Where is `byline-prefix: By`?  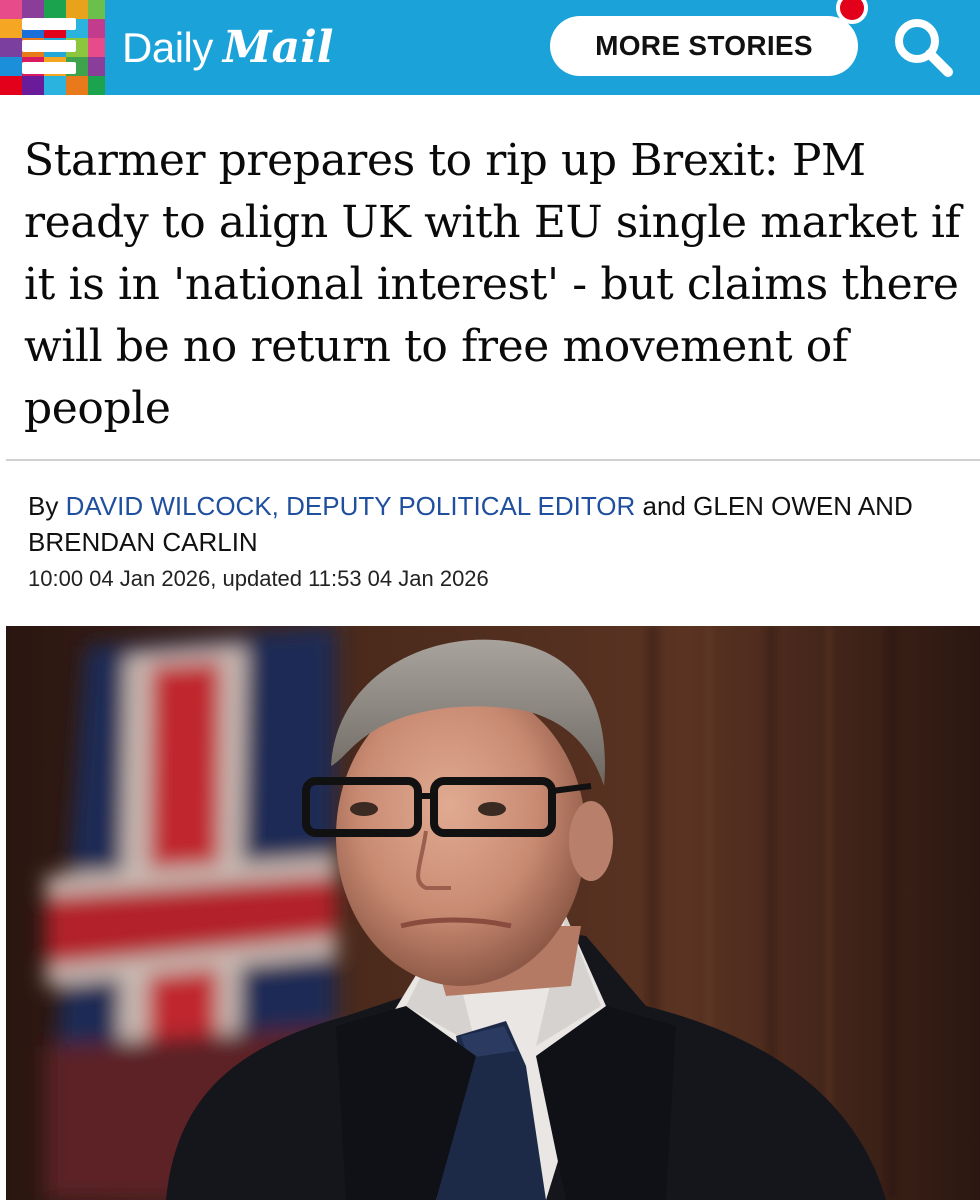 byline-prefix: By is located at coordinates (43, 506).